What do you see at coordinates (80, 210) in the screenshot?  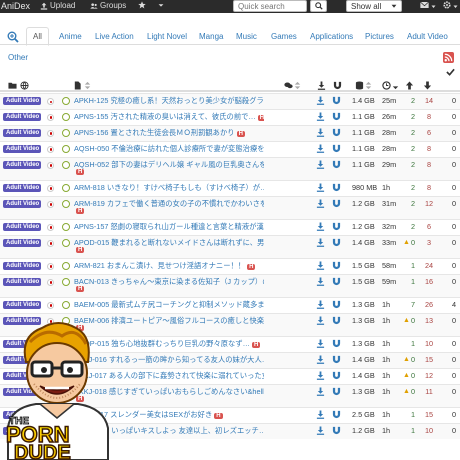 I see `hentai-label: H` at bounding box center [80, 210].